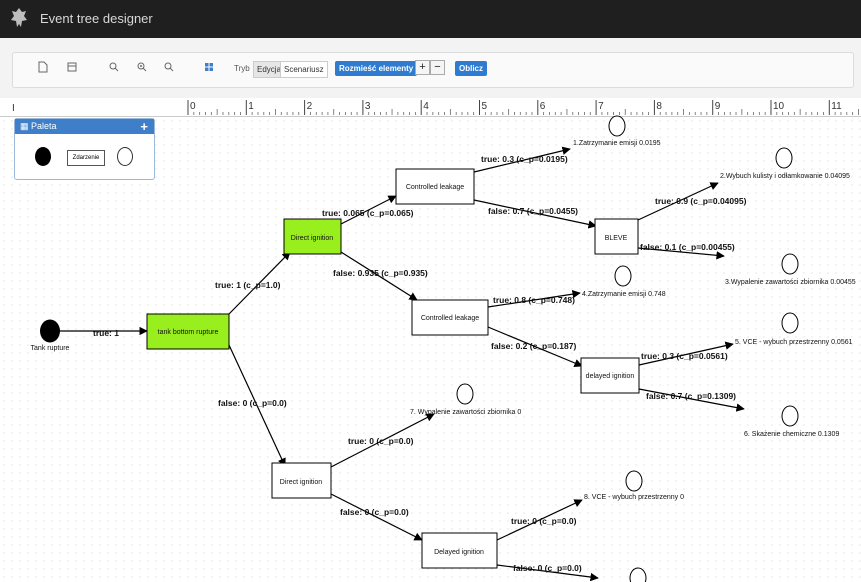  What do you see at coordinates (790, 282) in the screenshot?
I see `outcome-label-3: 3.Wypalenie zawartości zbiornika 0.00455` at bounding box center [790, 282].